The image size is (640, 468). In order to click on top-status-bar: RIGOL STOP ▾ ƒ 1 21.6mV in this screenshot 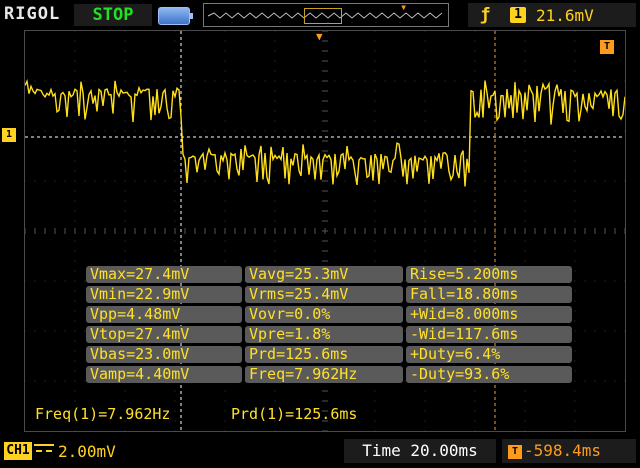, I will do `click(320, 15)`.